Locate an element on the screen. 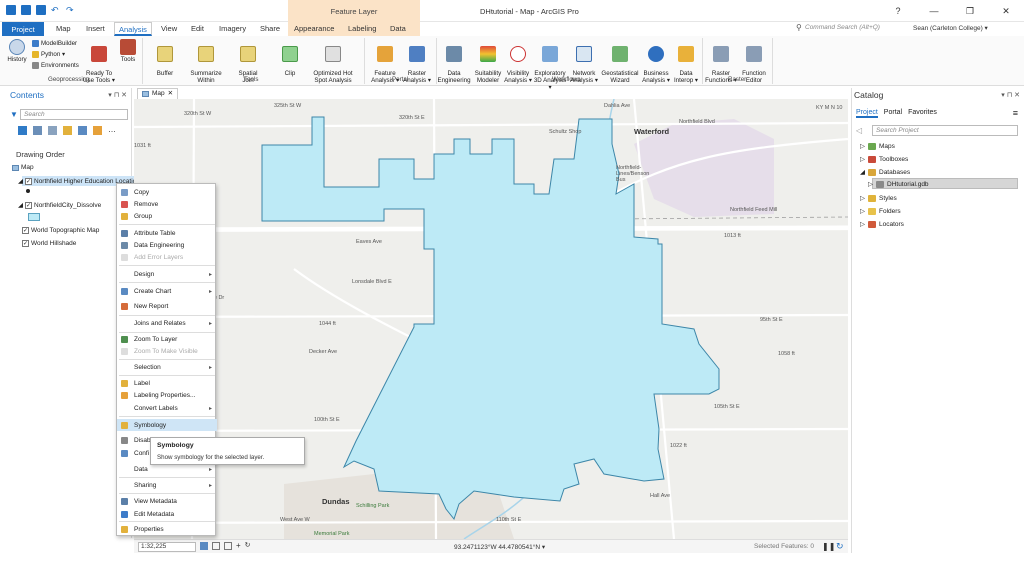 This screenshot has height=561, width=1024. optimized-hot-spot-button: Optimized Hot Spot Analysis is located at coordinates (333, 61).